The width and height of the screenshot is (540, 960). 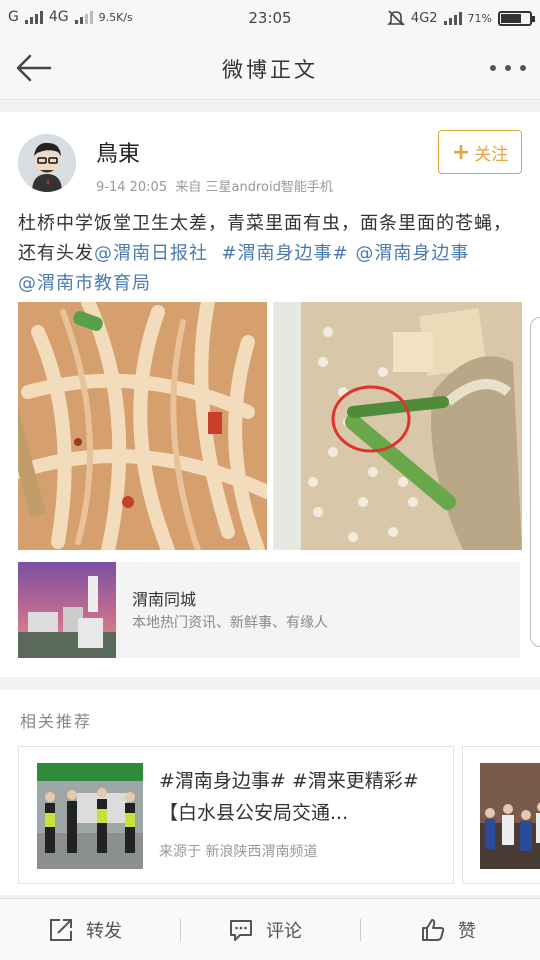 What do you see at coordinates (254, 187) in the screenshot?
I see `post-source: 来自 三星android智能手机` at bounding box center [254, 187].